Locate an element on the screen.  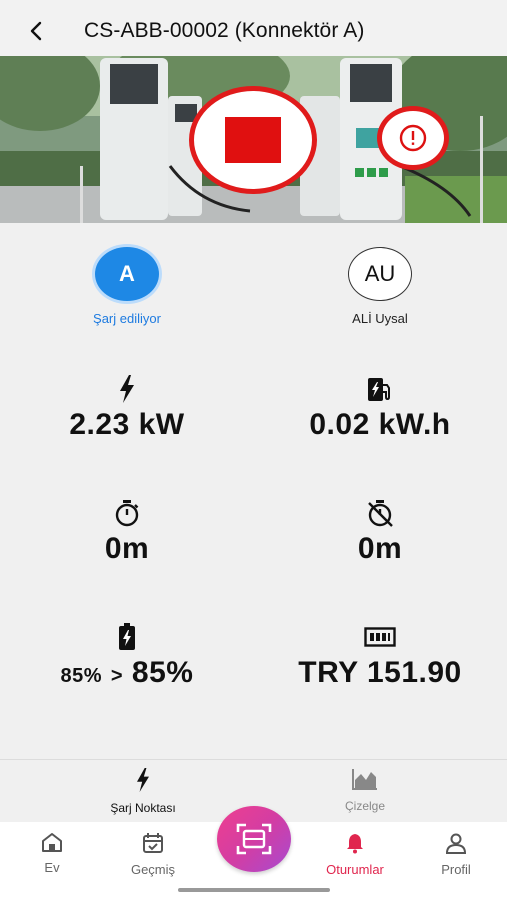
divider is located at coordinates (253, 759).